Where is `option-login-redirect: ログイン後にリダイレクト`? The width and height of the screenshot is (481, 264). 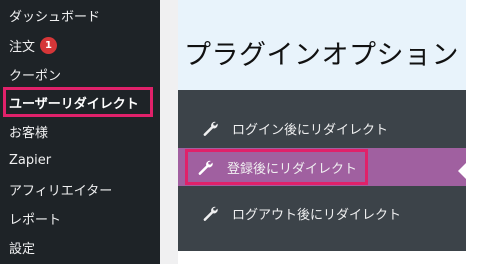
option-login-redirect: ログイン後にリダイレクト is located at coordinates (322, 128).